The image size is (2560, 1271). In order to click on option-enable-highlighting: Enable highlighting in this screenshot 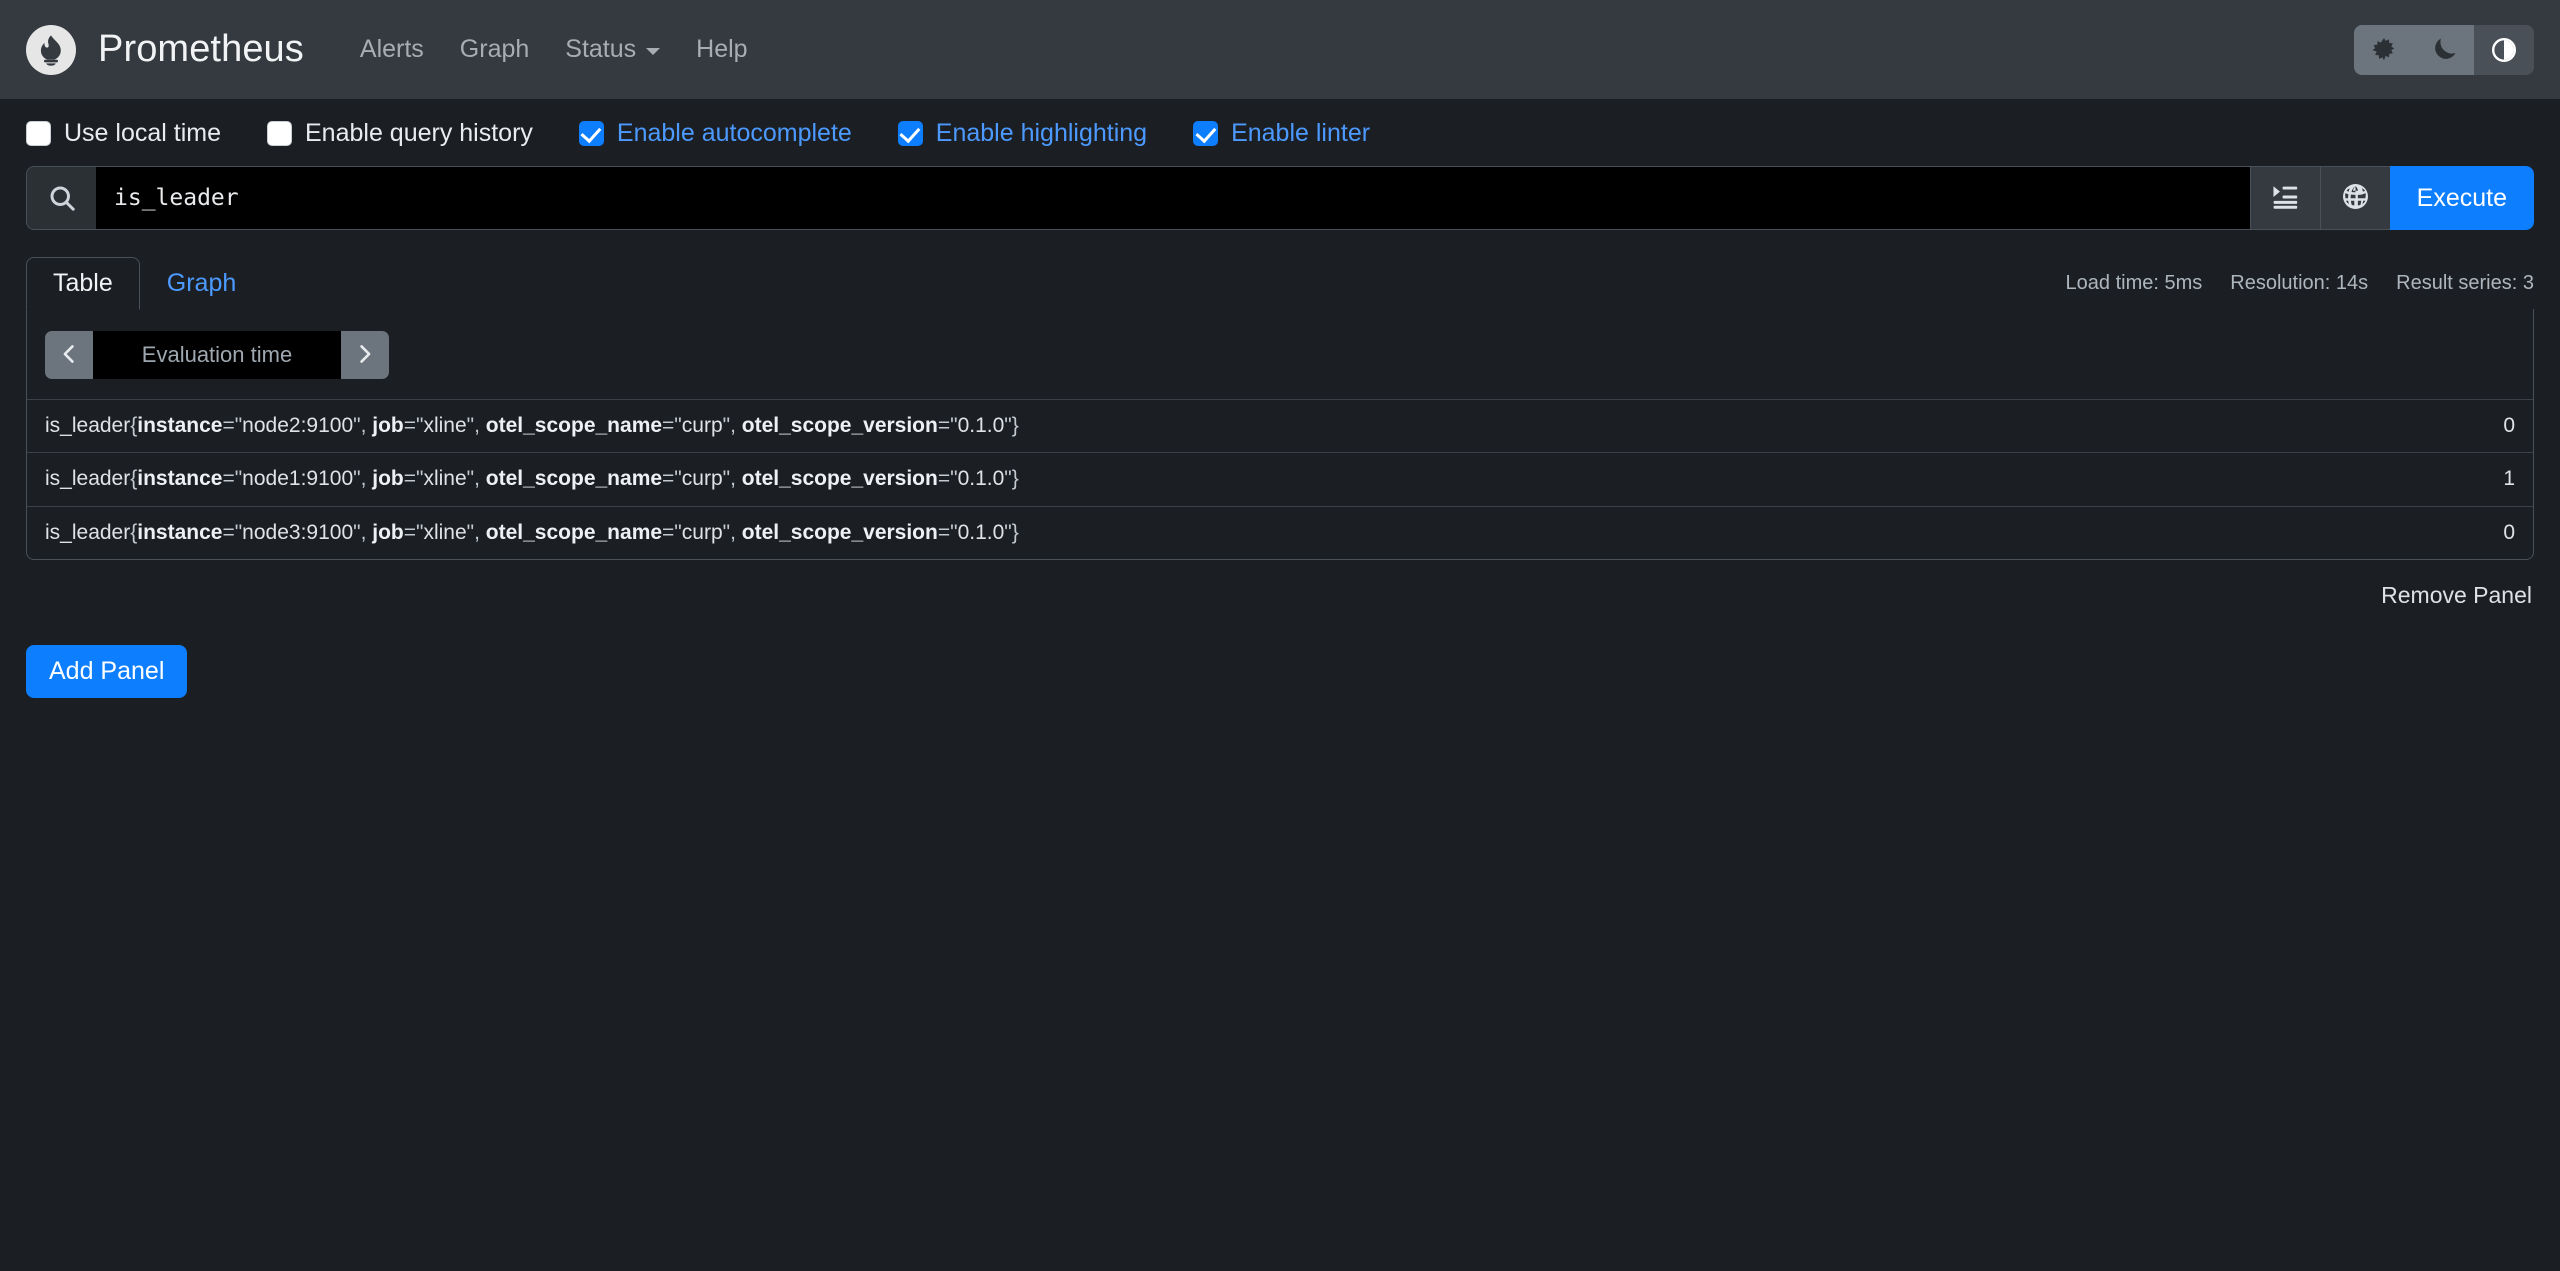, I will do `click(1022, 133)`.